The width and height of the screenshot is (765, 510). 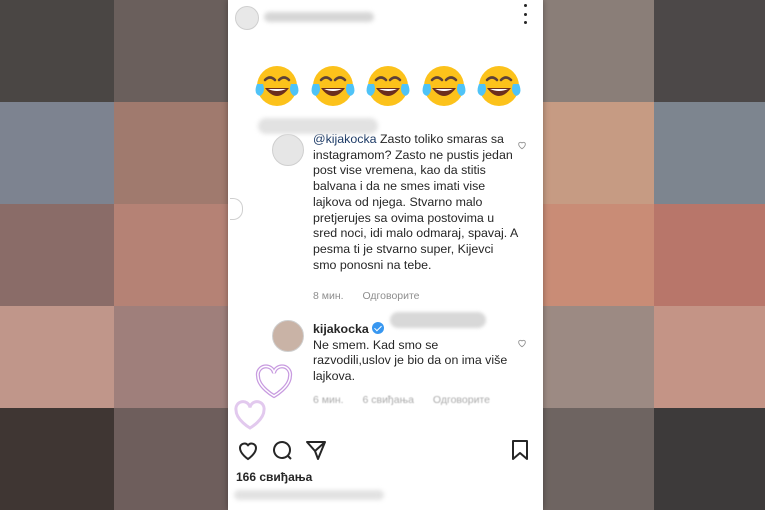 I want to click on more-options-icon, so click(x=525, y=14).